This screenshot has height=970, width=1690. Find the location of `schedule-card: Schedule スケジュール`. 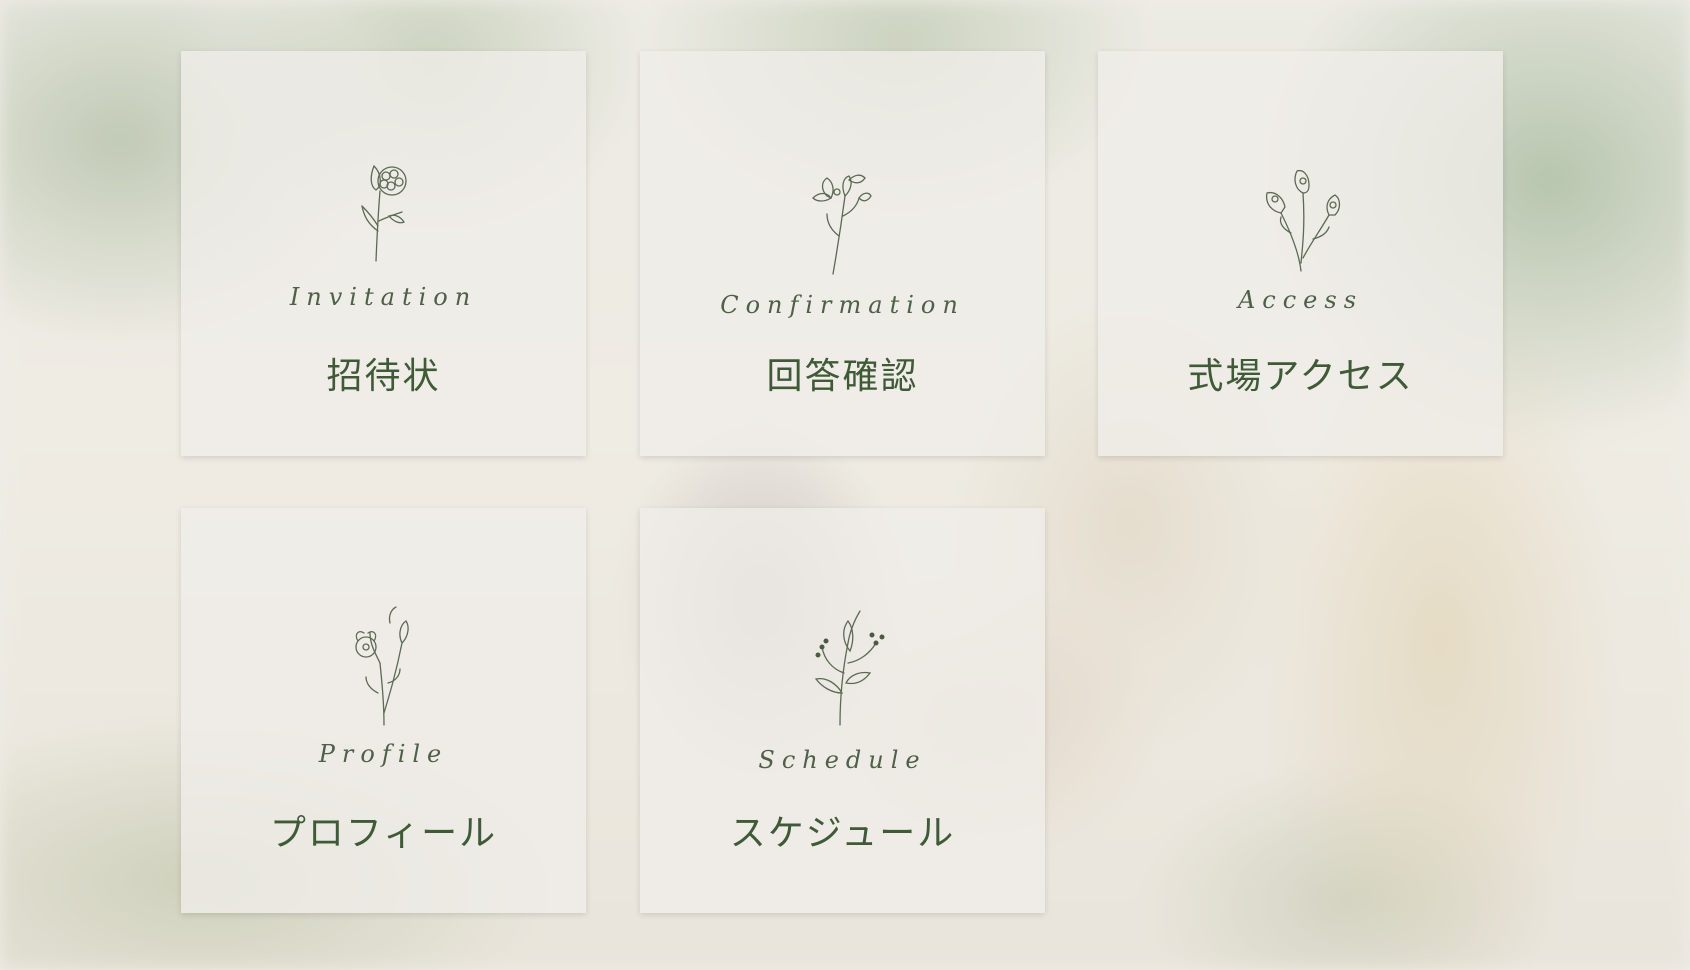

schedule-card: Schedule スケジュール is located at coordinates (842, 710).